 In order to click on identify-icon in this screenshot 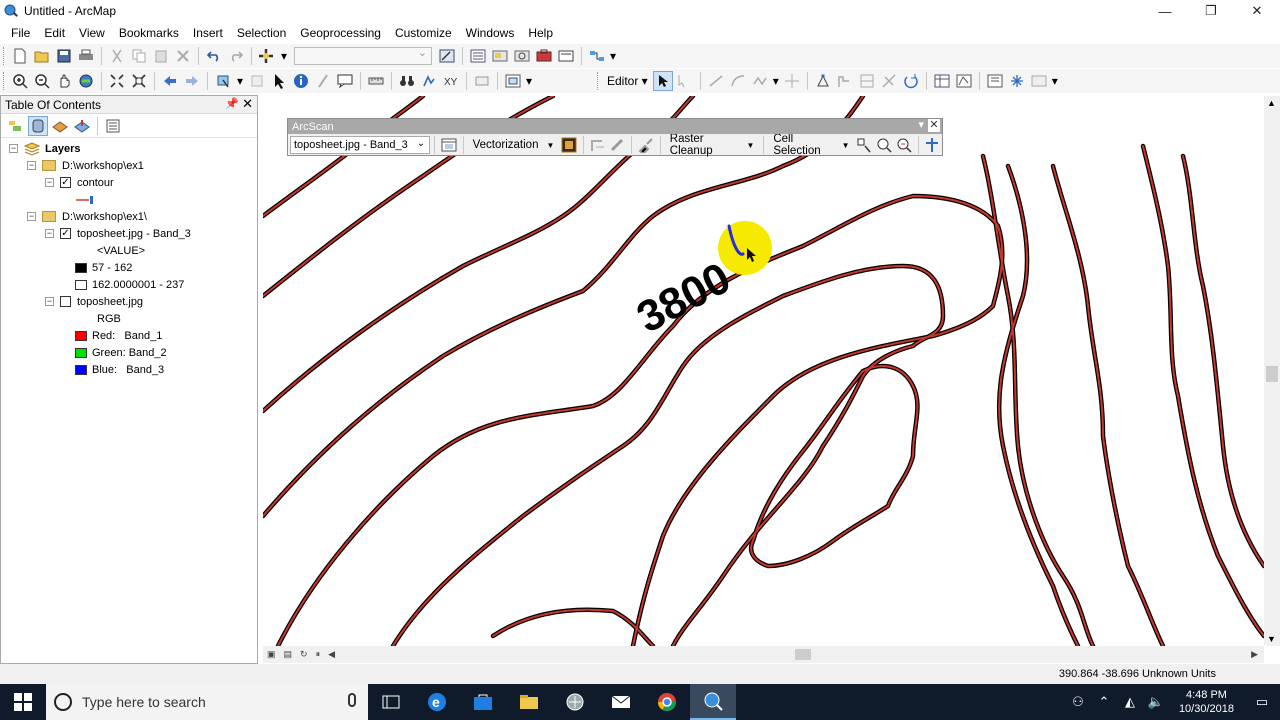, I will do `click(301, 81)`.